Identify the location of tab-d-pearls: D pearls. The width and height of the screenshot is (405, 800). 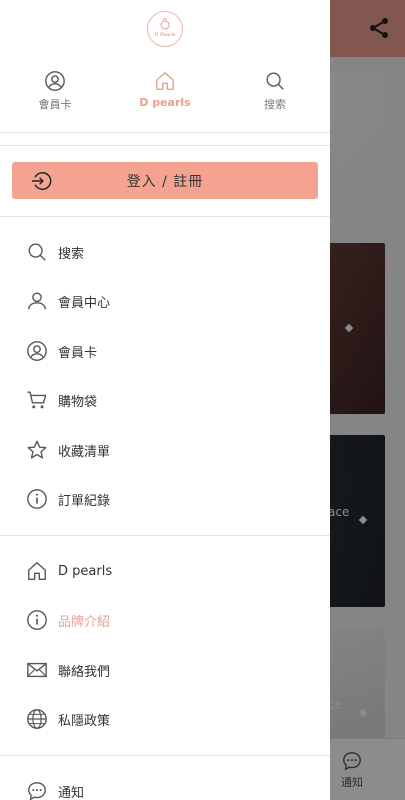
(165, 95).